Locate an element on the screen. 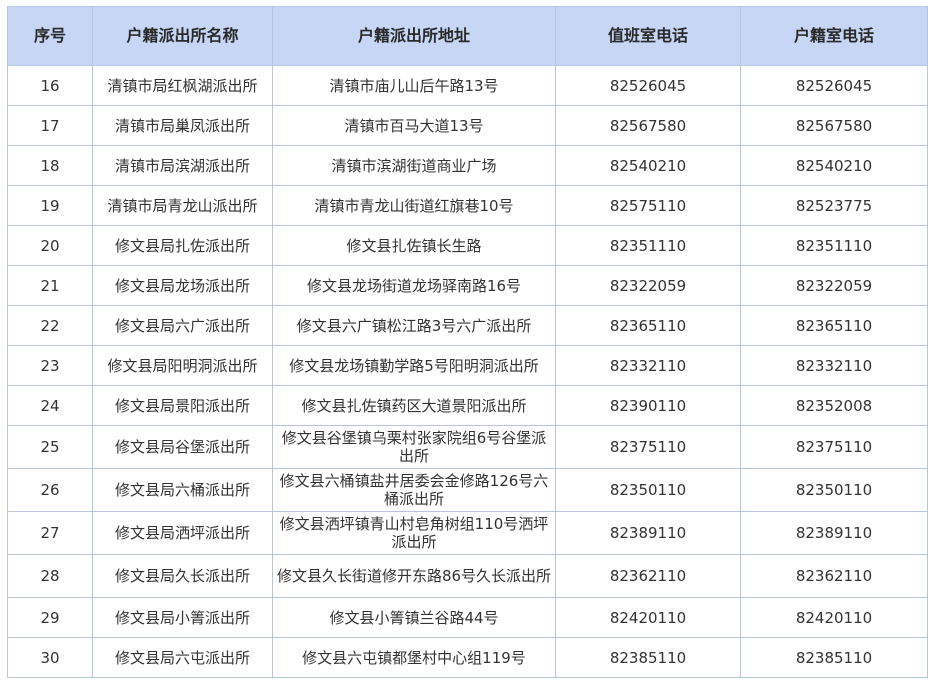 The height and width of the screenshot is (686, 935). cell-duty-phone: 82332110 is located at coordinates (648, 365).